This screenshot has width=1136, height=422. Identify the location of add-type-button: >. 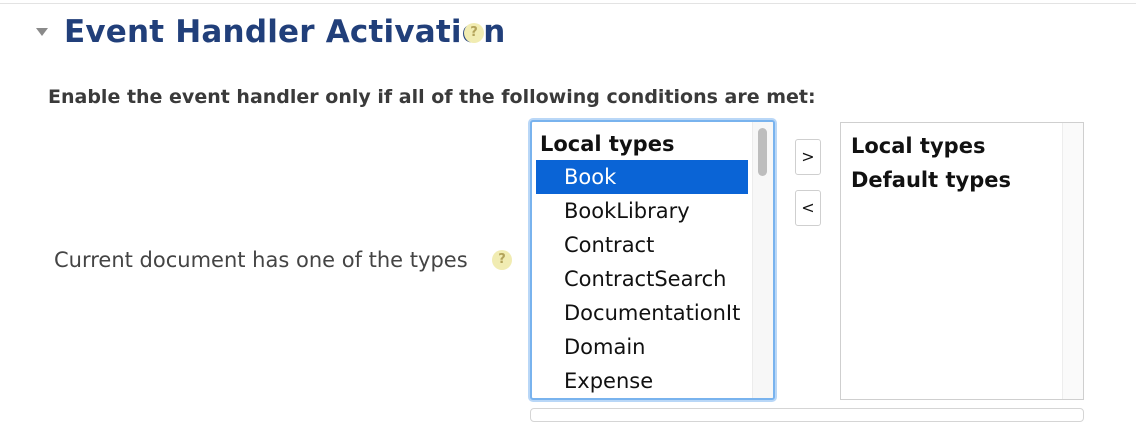
(808, 157).